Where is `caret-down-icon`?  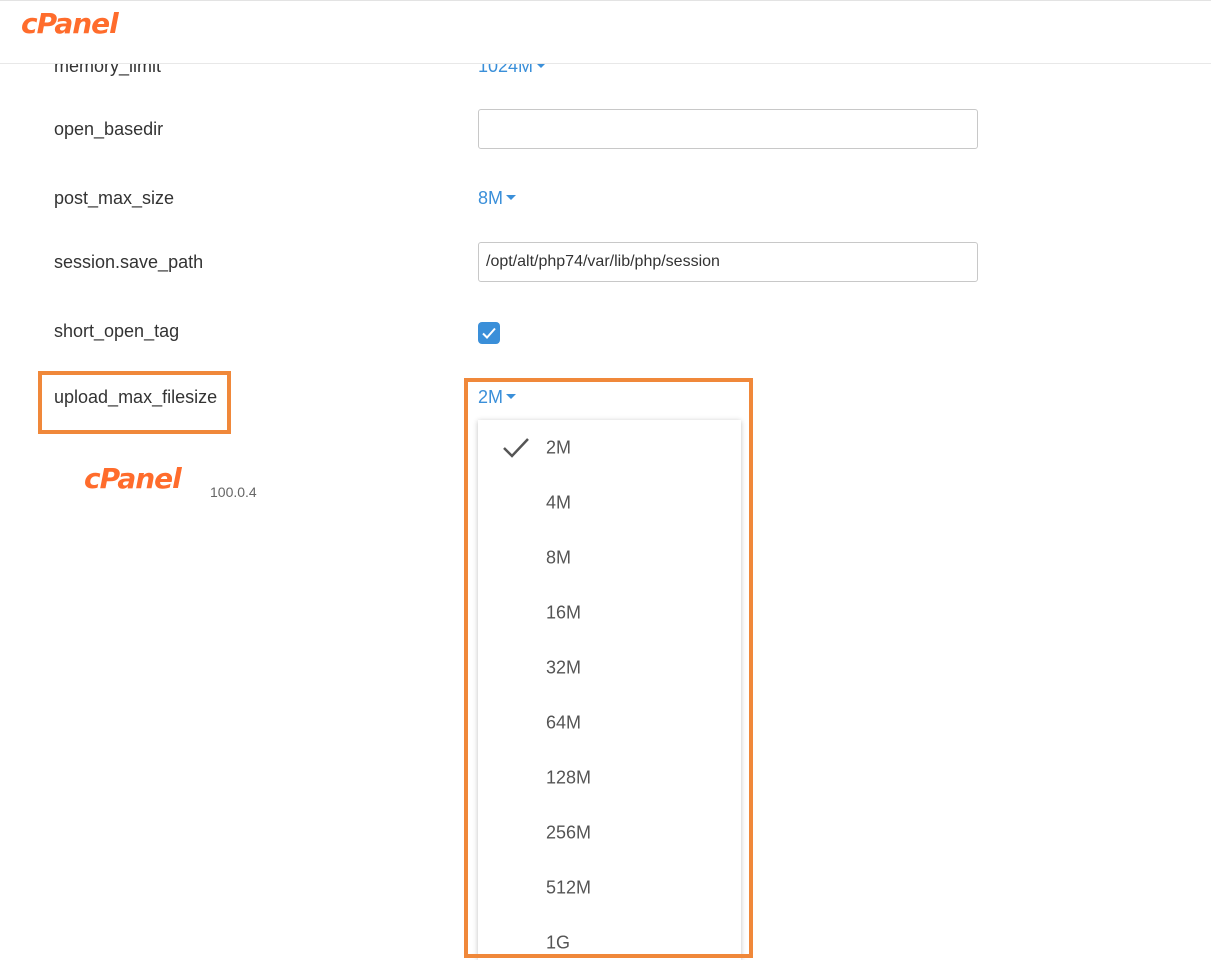 caret-down-icon is located at coordinates (511, 197).